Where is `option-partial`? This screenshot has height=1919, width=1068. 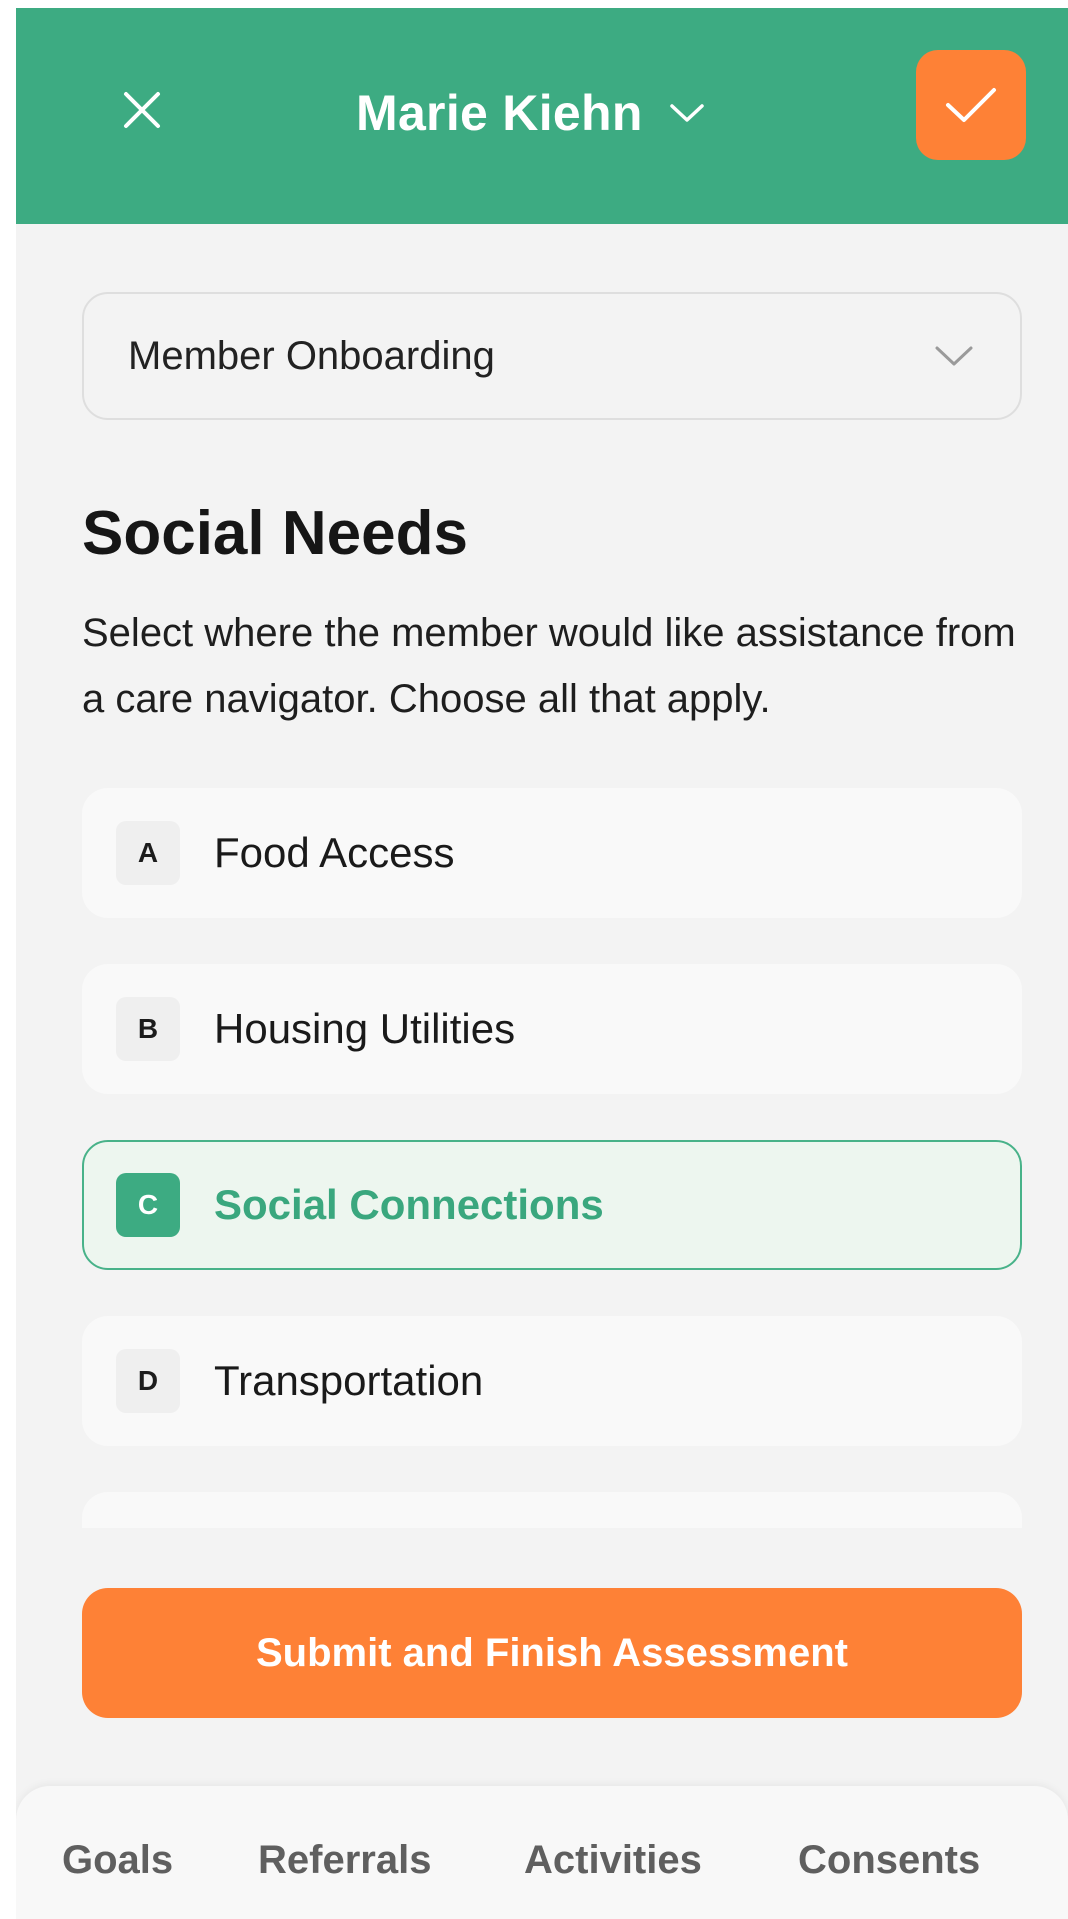
option-partial is located at coordinates (552, 1510).